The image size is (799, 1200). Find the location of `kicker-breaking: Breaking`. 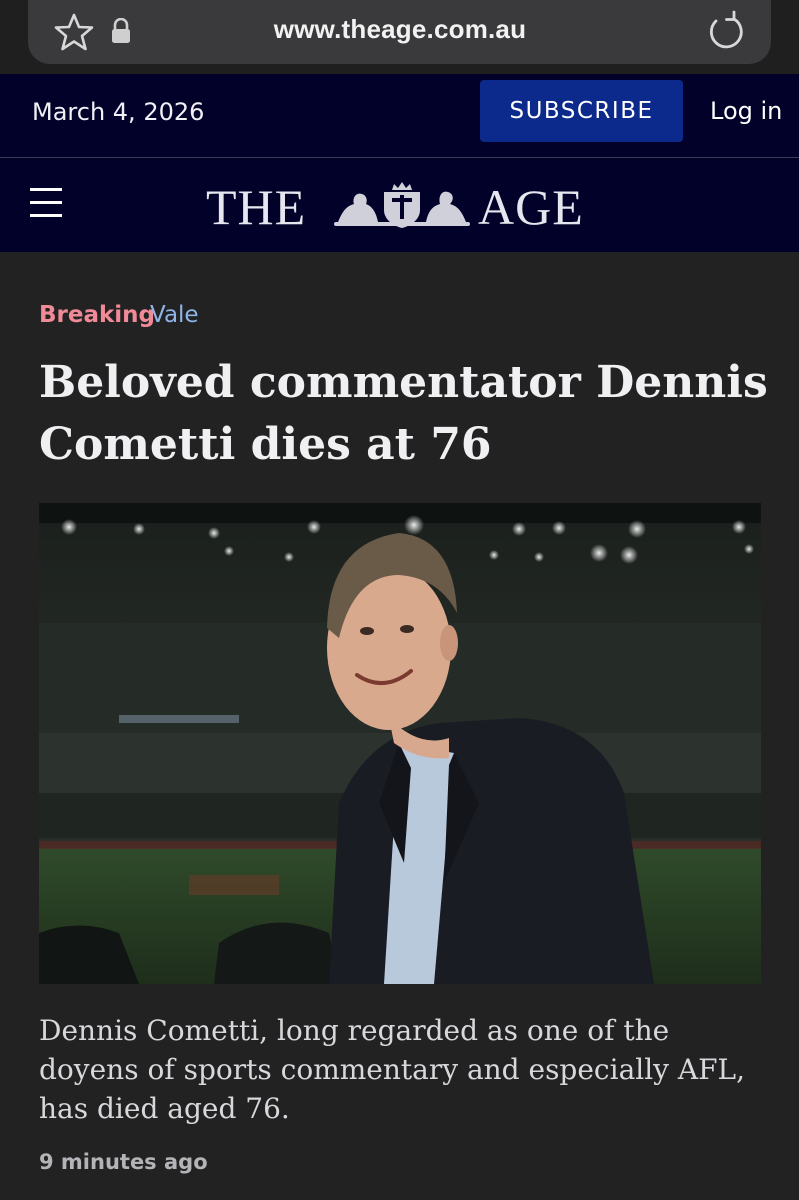

kicker-breaking: Breaking is located at coordinates (97, 315).